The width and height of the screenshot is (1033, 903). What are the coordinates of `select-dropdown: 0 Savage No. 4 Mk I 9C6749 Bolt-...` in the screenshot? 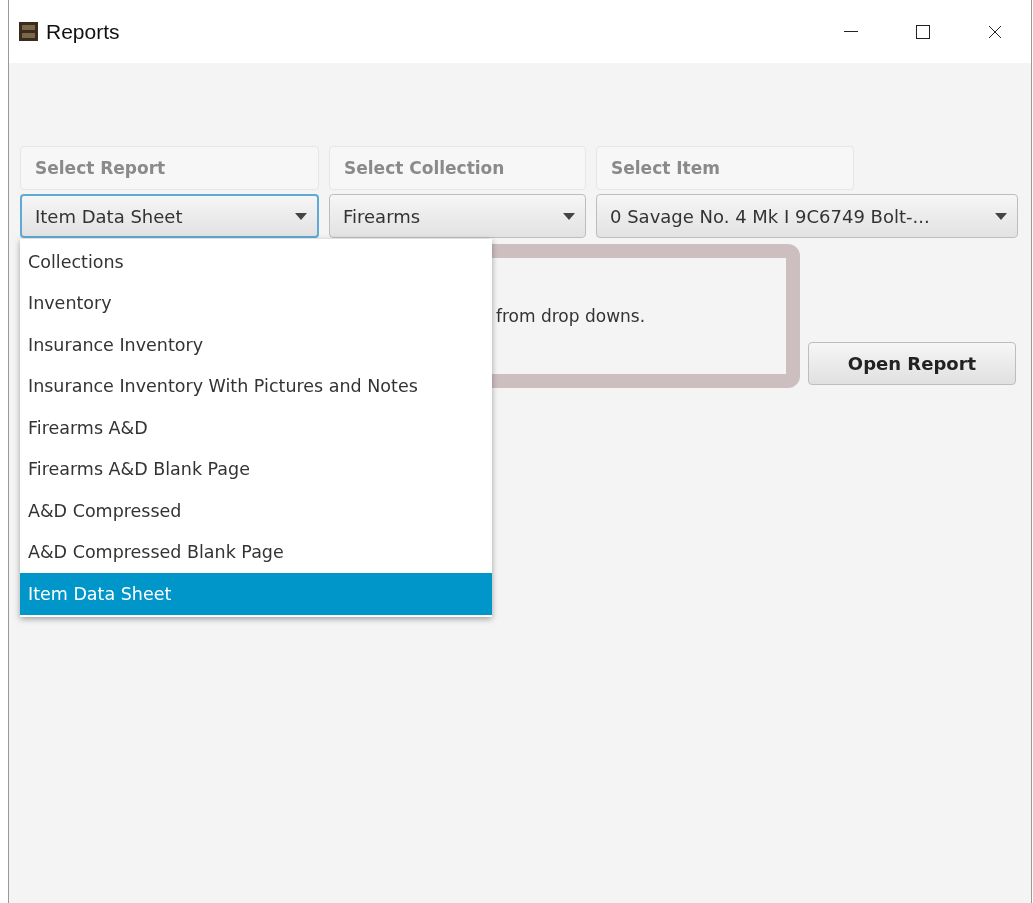 It's located at (807, 216).